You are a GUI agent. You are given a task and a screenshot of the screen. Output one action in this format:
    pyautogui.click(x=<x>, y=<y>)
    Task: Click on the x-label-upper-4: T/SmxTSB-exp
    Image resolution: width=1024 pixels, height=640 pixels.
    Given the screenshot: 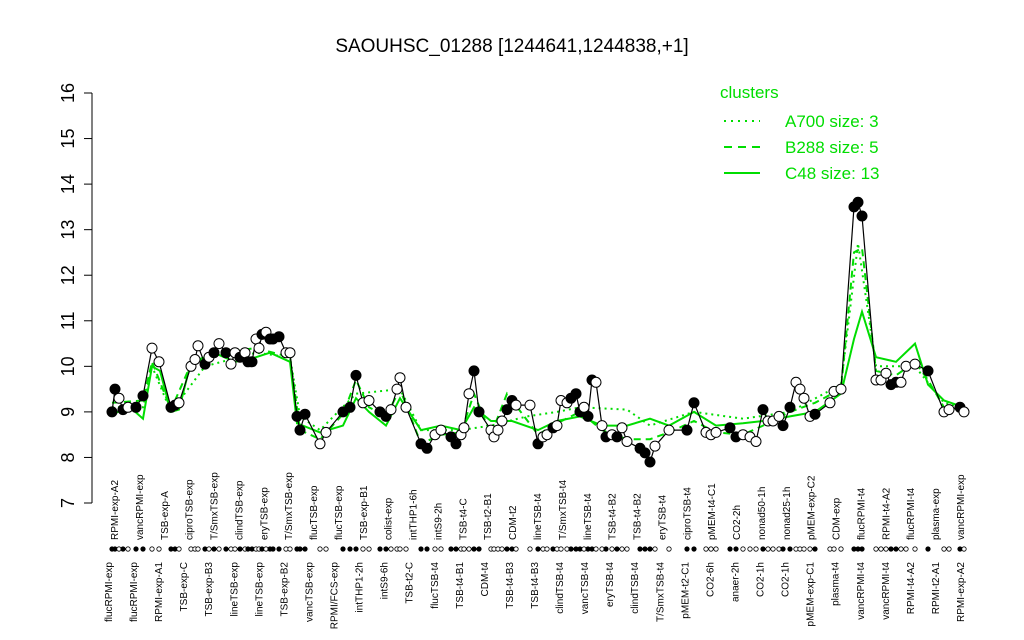 What is the action you would take?
    pyautogui.click(x=215, y=506)
    